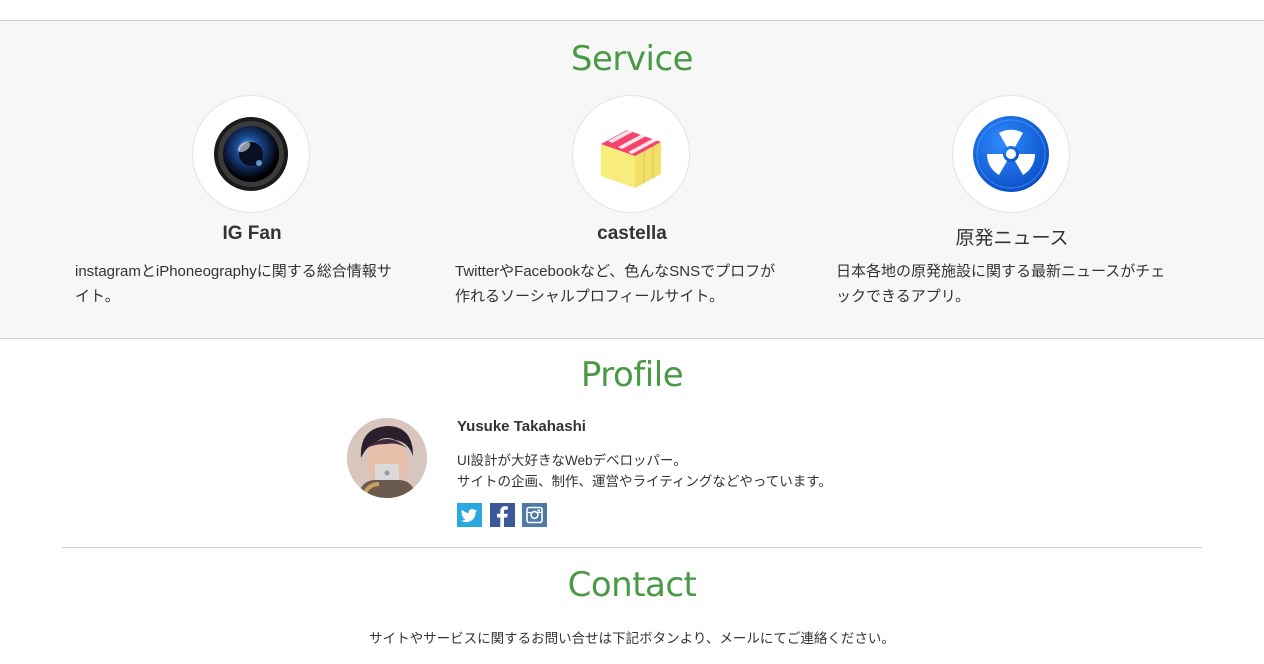 The image size is (1264, 664). Describe the element at coordinates (632, 585) in the screenshot. I see `contact-title: Contact` at that location.